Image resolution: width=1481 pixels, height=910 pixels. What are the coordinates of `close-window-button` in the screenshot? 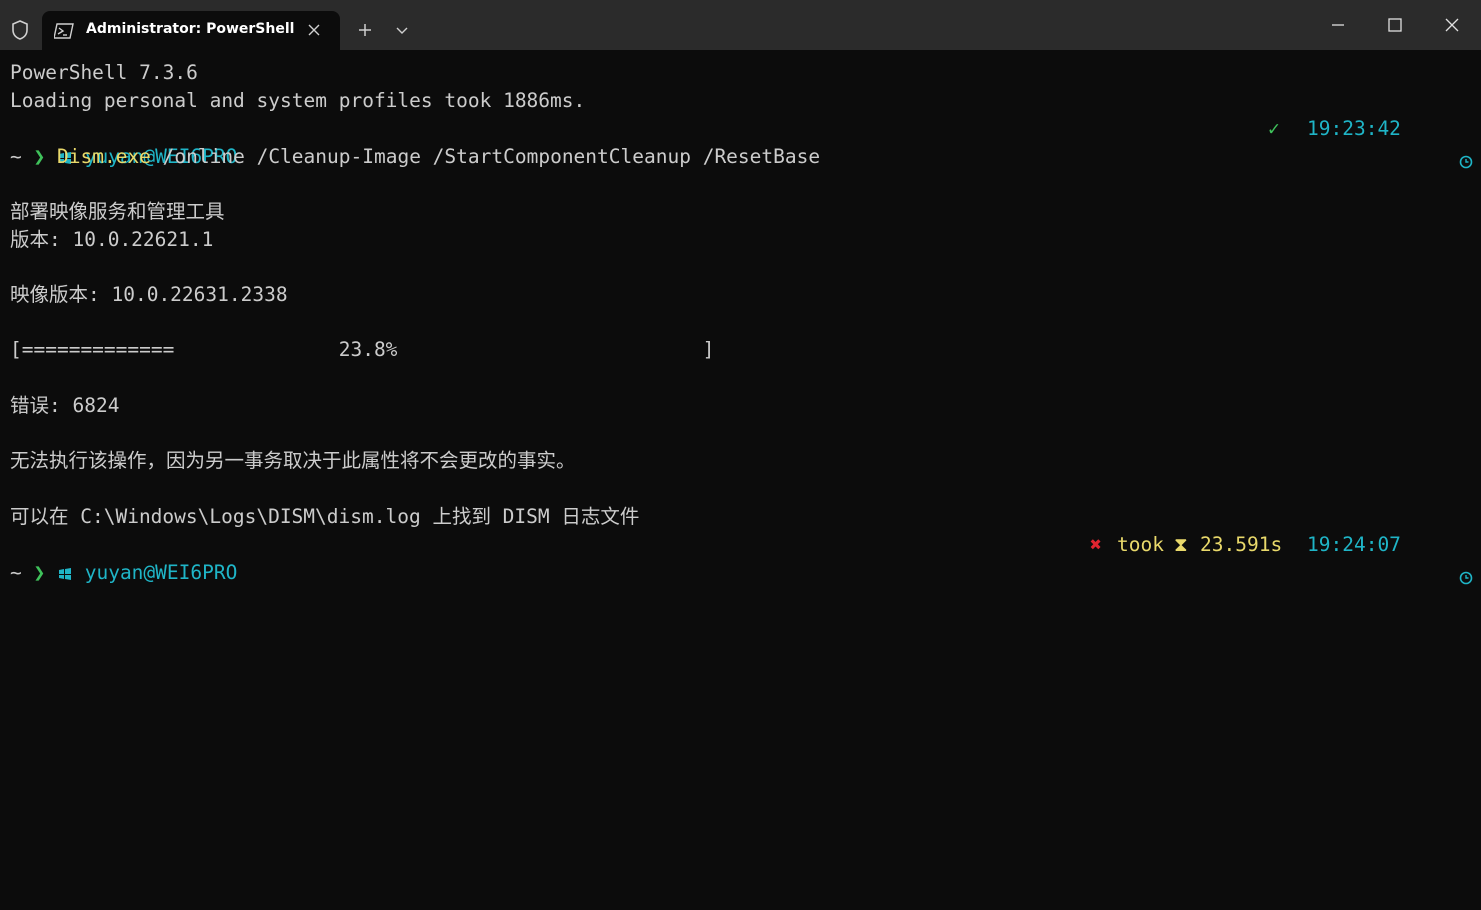 It's located at (1452, 25).